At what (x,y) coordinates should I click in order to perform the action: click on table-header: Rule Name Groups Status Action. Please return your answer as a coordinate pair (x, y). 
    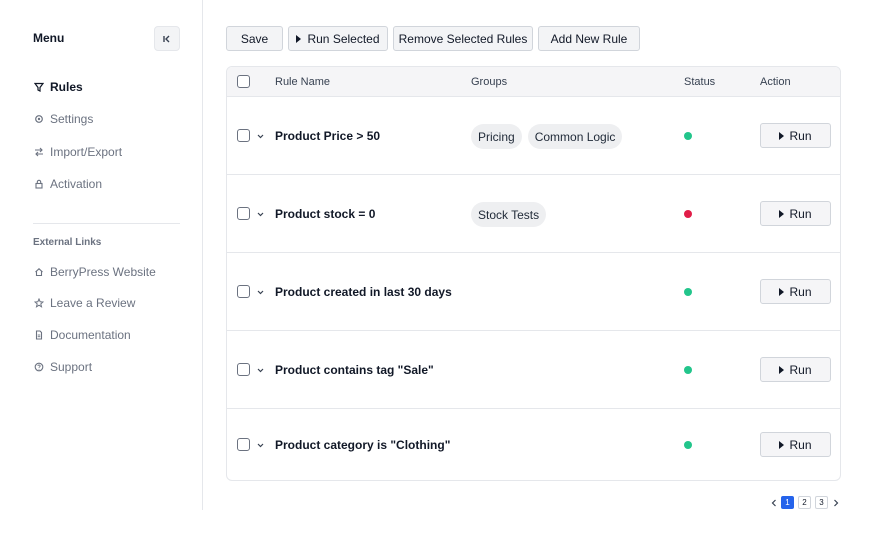
    Looking at the image, I should click on (533, 82).